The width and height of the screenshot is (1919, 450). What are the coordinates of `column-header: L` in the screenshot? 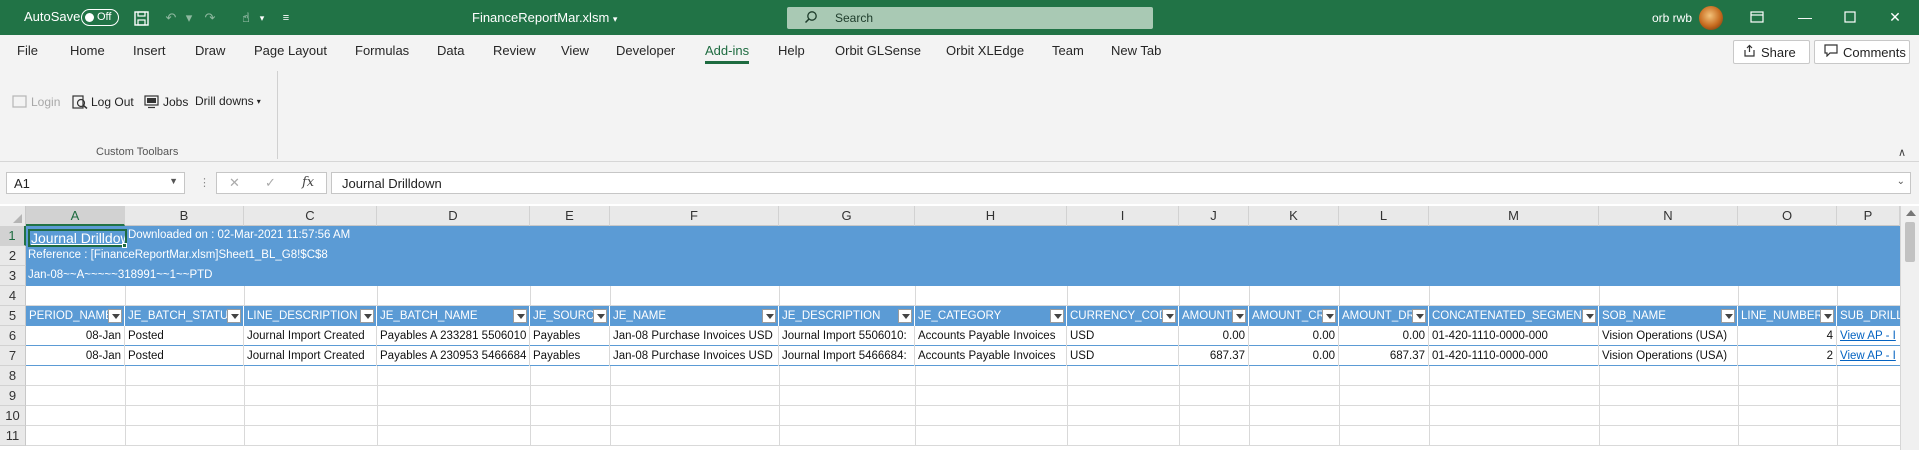 It's located at (1384, 216).